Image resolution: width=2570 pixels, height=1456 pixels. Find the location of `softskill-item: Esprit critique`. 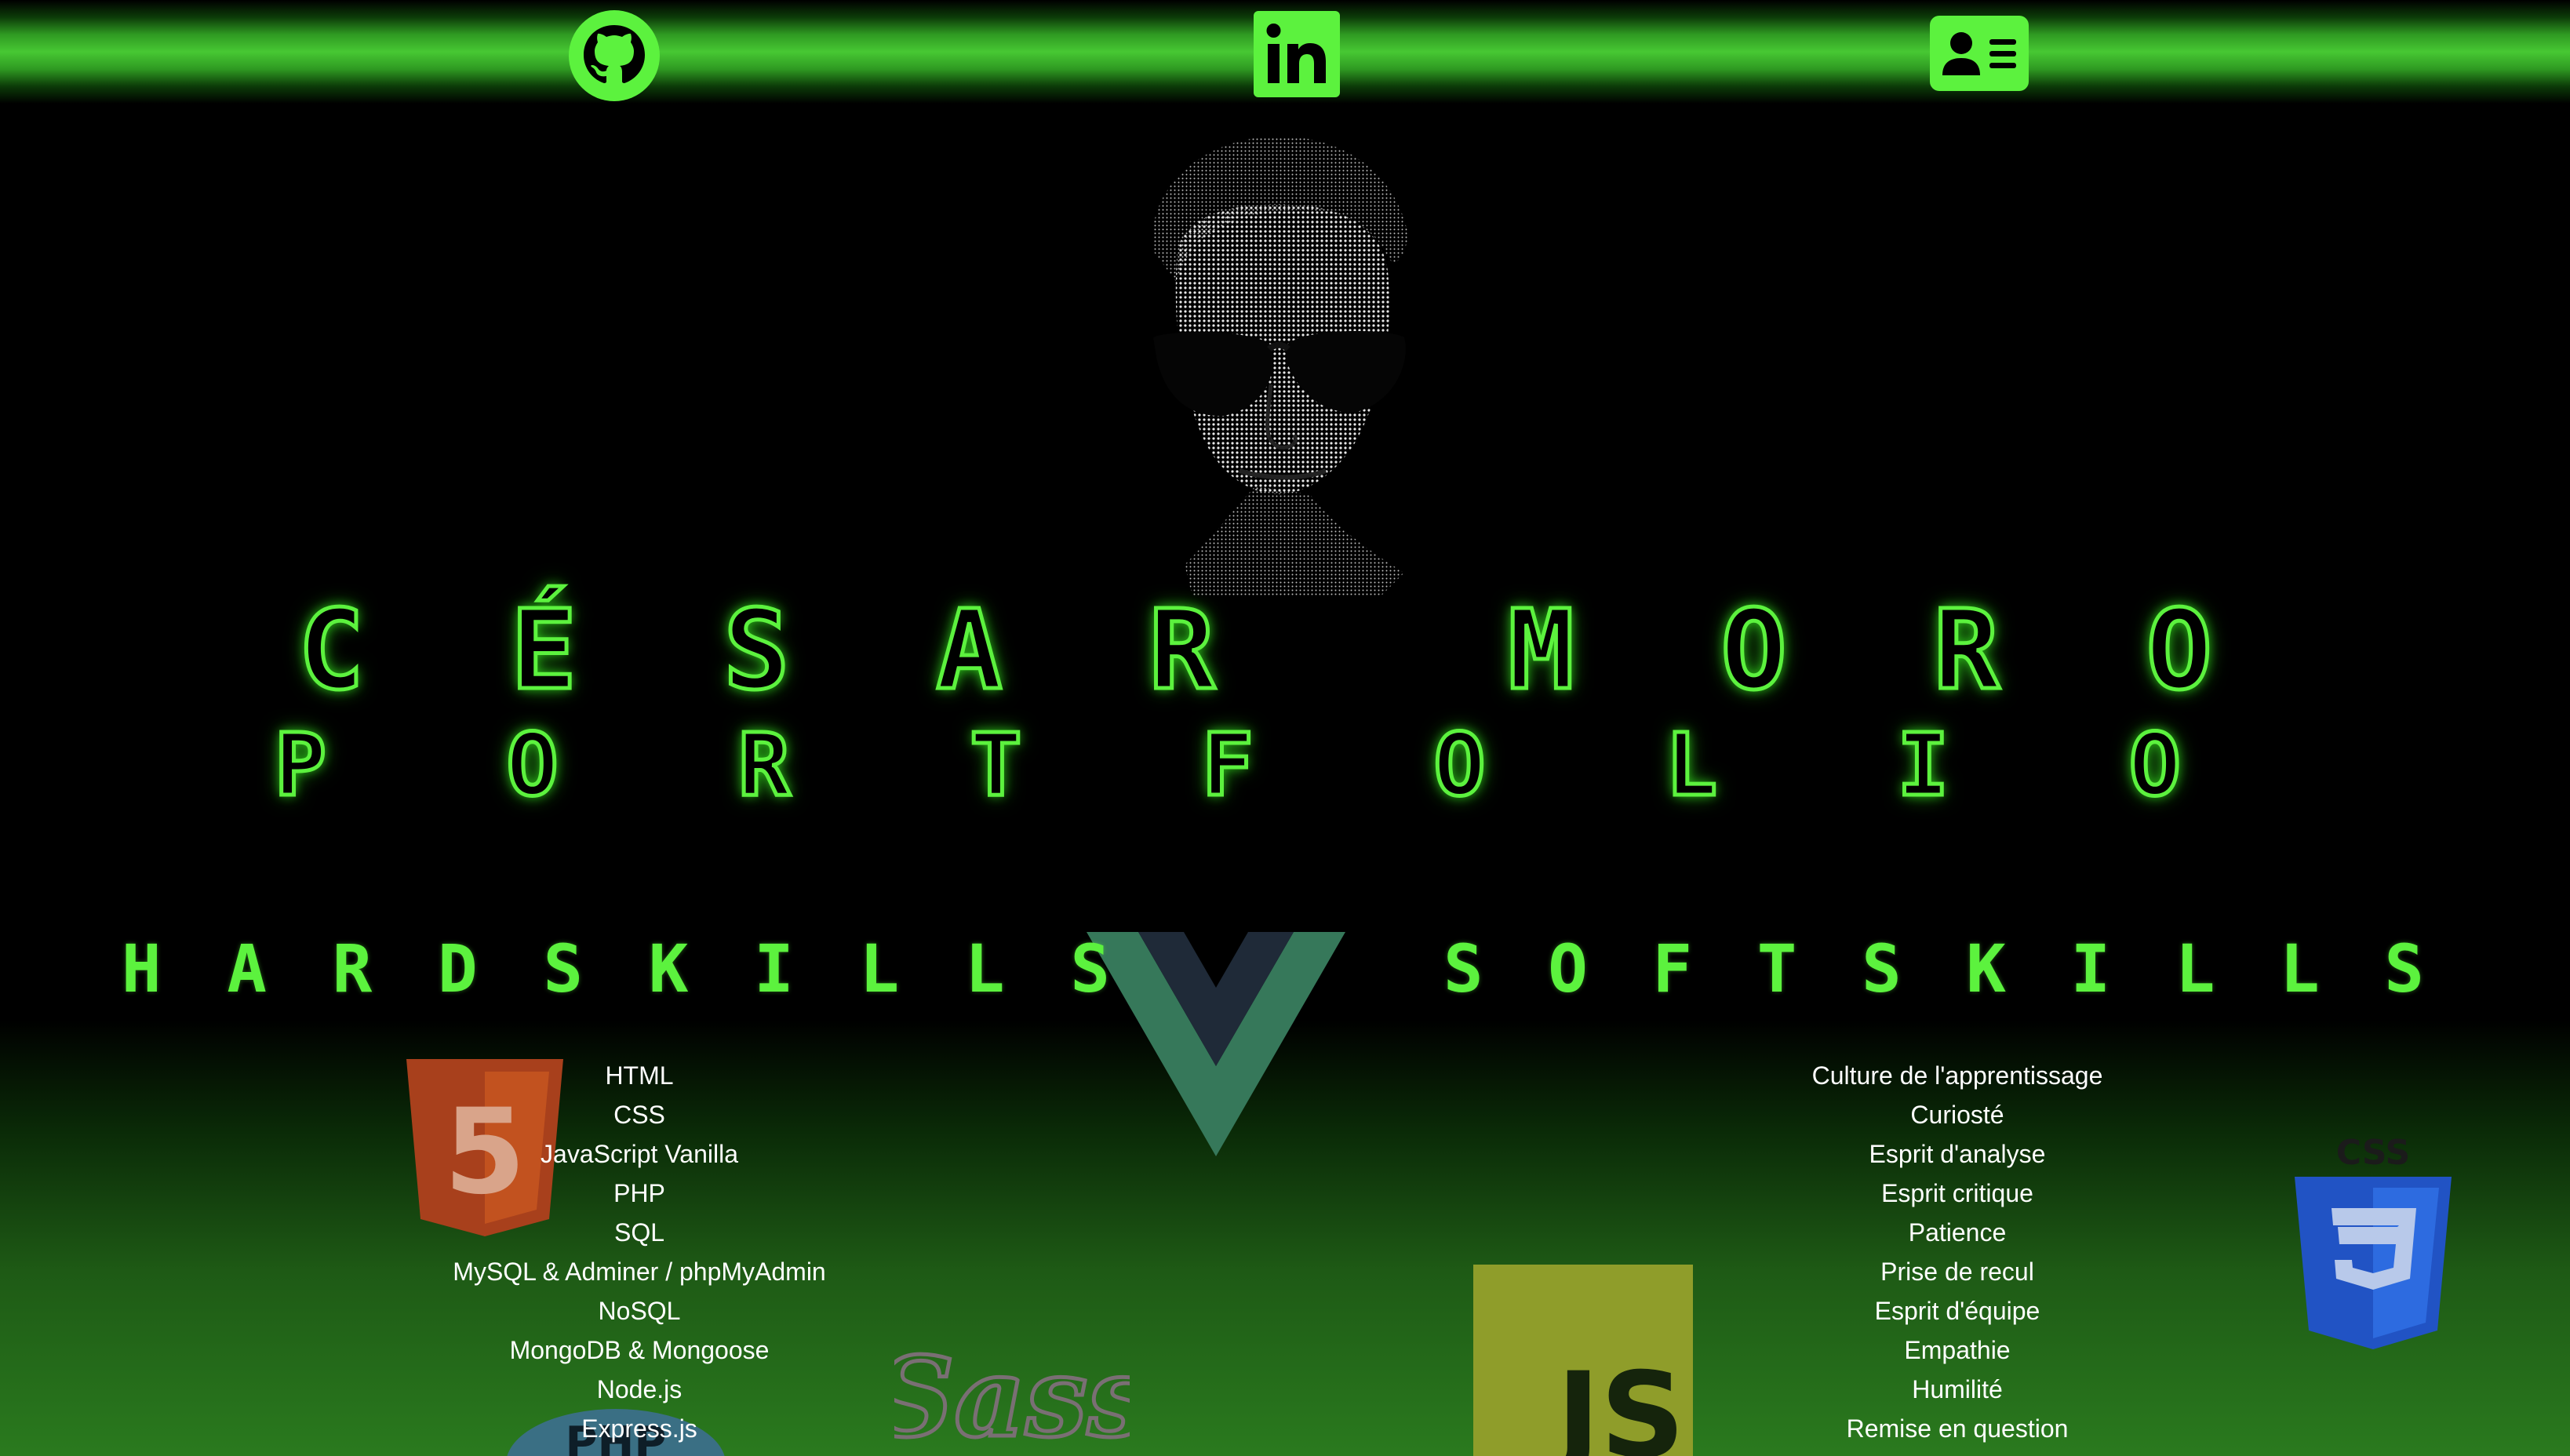

softskill-item: Esprit critique is located at coordinates (1957, 1193).